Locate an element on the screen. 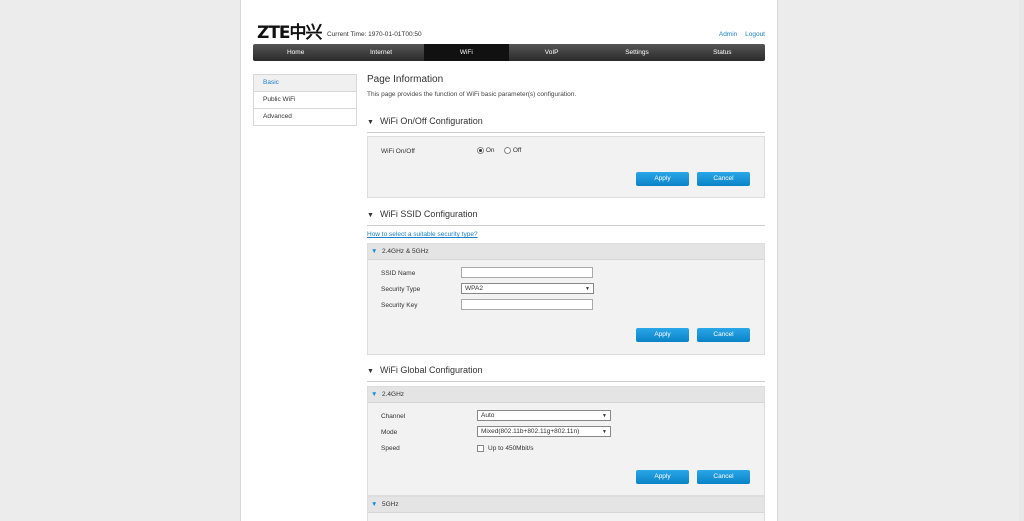 This screenshot has width=1024, height=521. nav-voip: VoIP is located at coordinates (551, 52).